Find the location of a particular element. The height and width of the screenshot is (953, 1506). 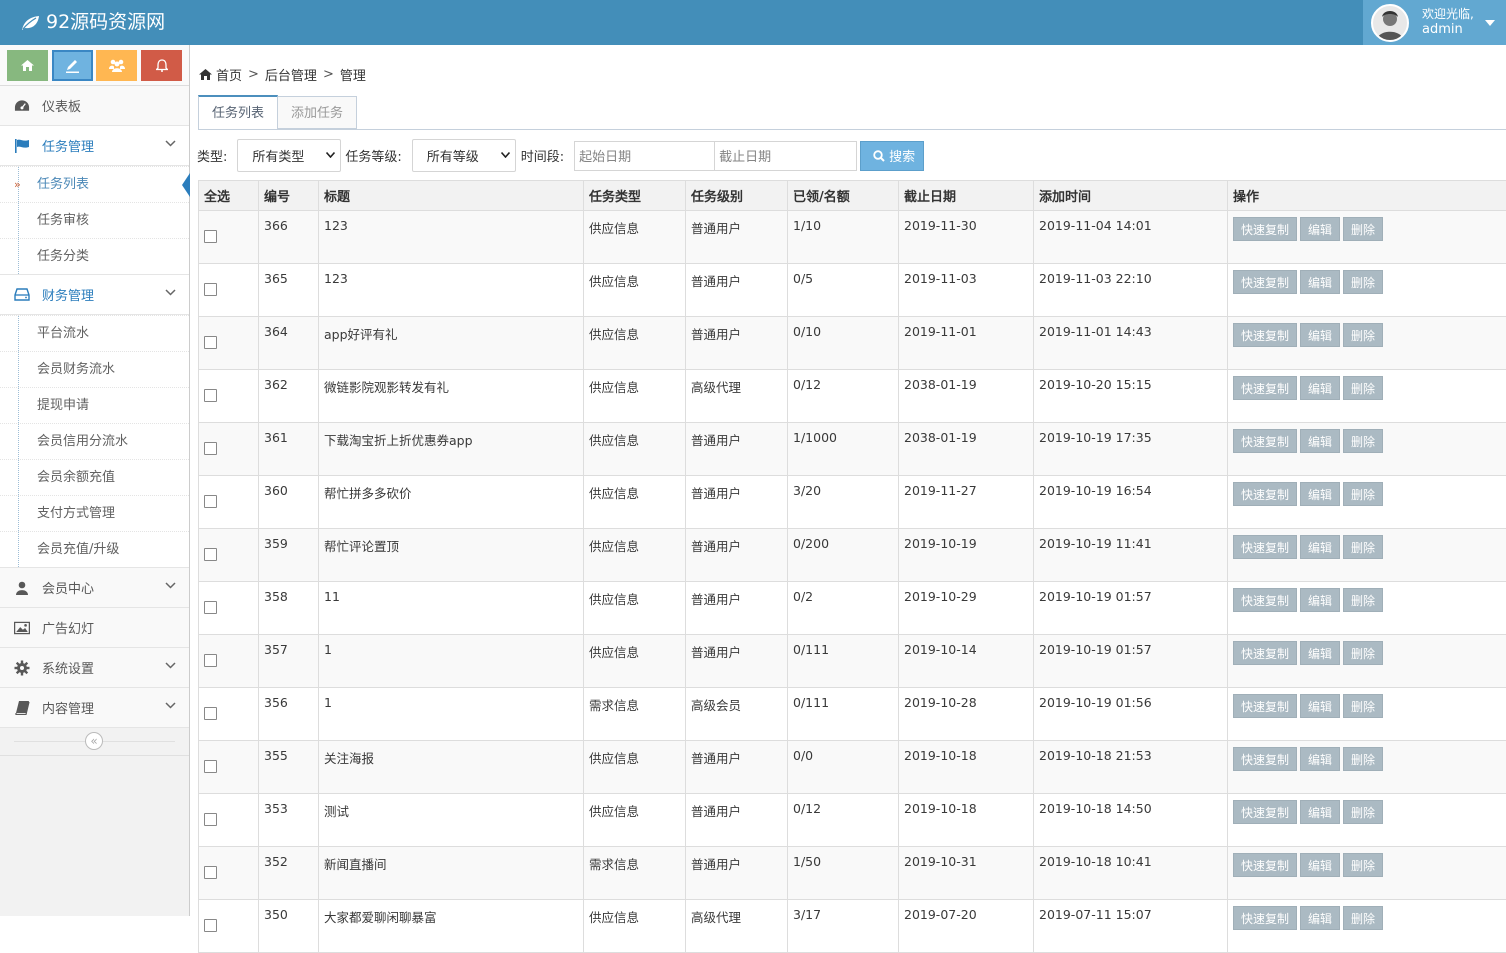

cell-added: 2019-10-18 14:50 is located at coordinates (1131, 820).